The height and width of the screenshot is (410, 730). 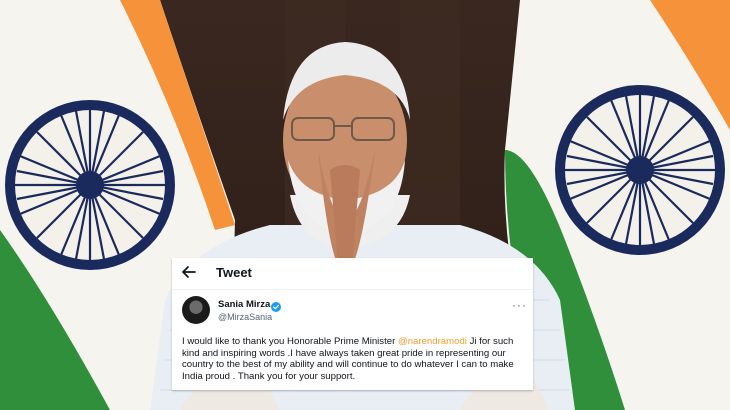 I want to click on header-divider, so click(x=352, y=289).